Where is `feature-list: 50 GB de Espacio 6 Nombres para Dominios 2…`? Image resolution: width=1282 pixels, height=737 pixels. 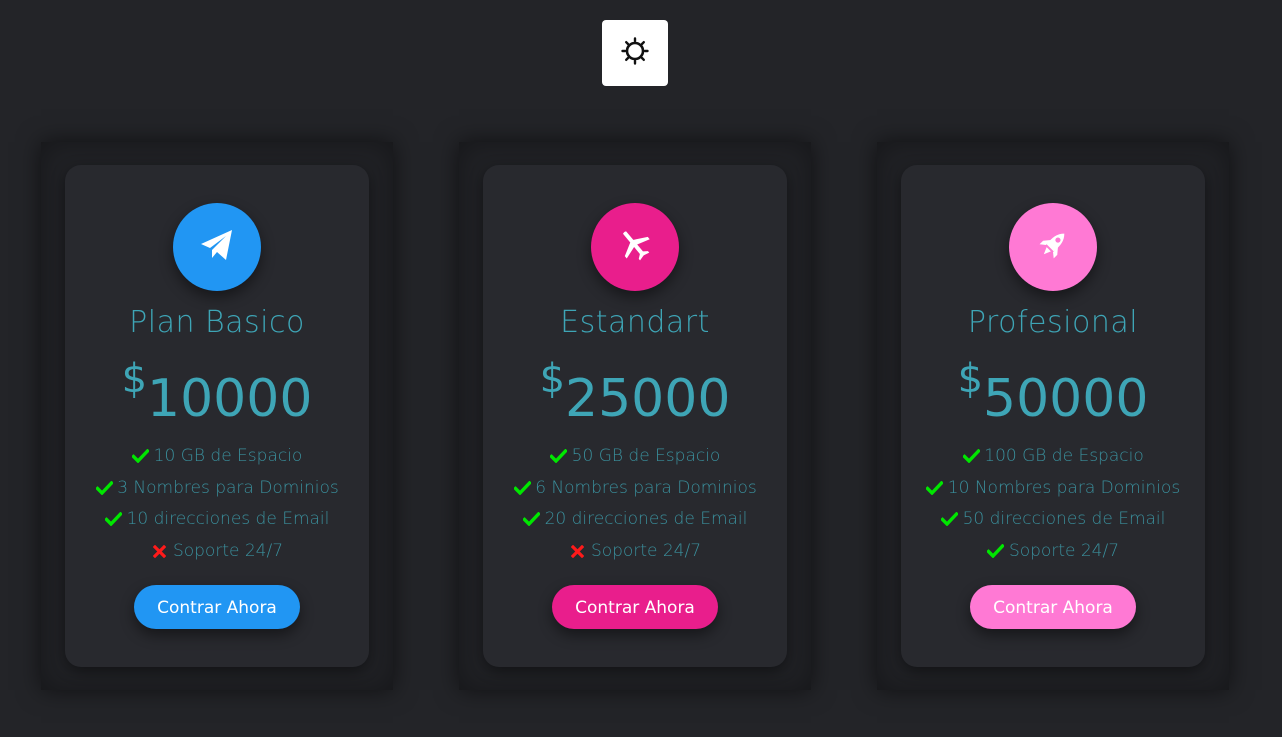
feature-list: 50 GB de Espacio 6 Nombres para Dominios 2… is located at coordinates (635, 507).